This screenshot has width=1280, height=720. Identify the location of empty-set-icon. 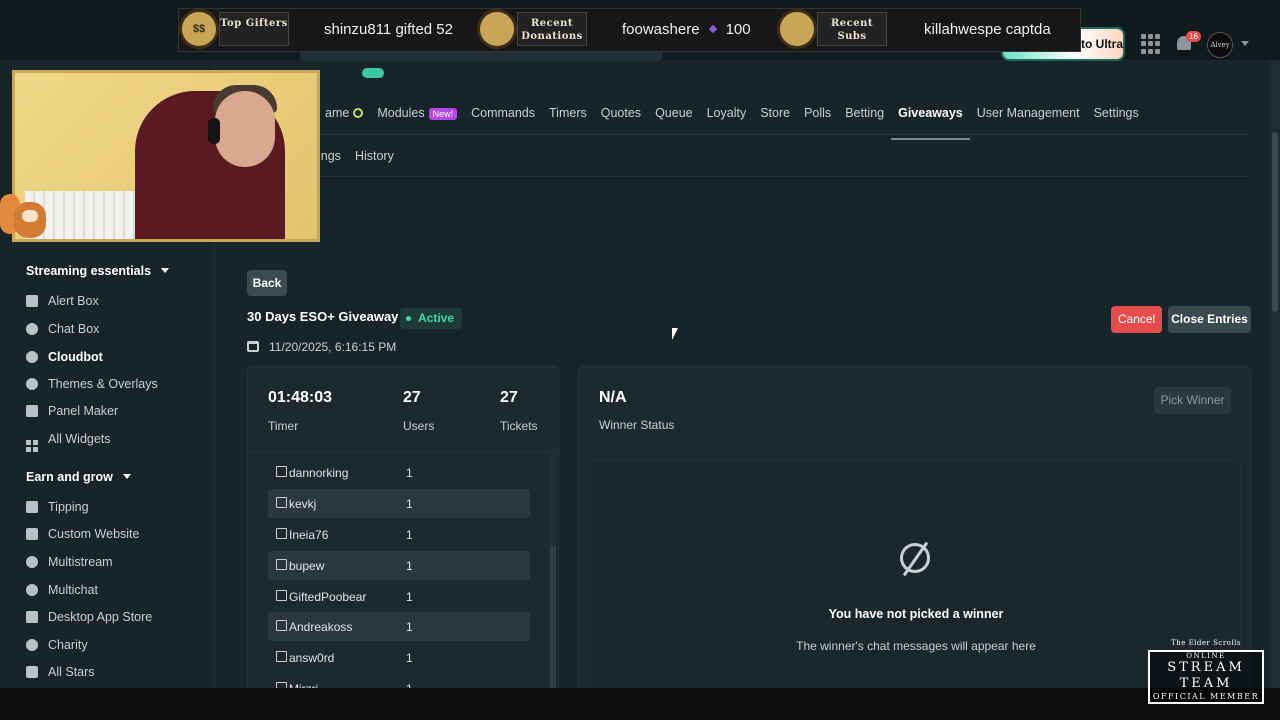
(915, 558).